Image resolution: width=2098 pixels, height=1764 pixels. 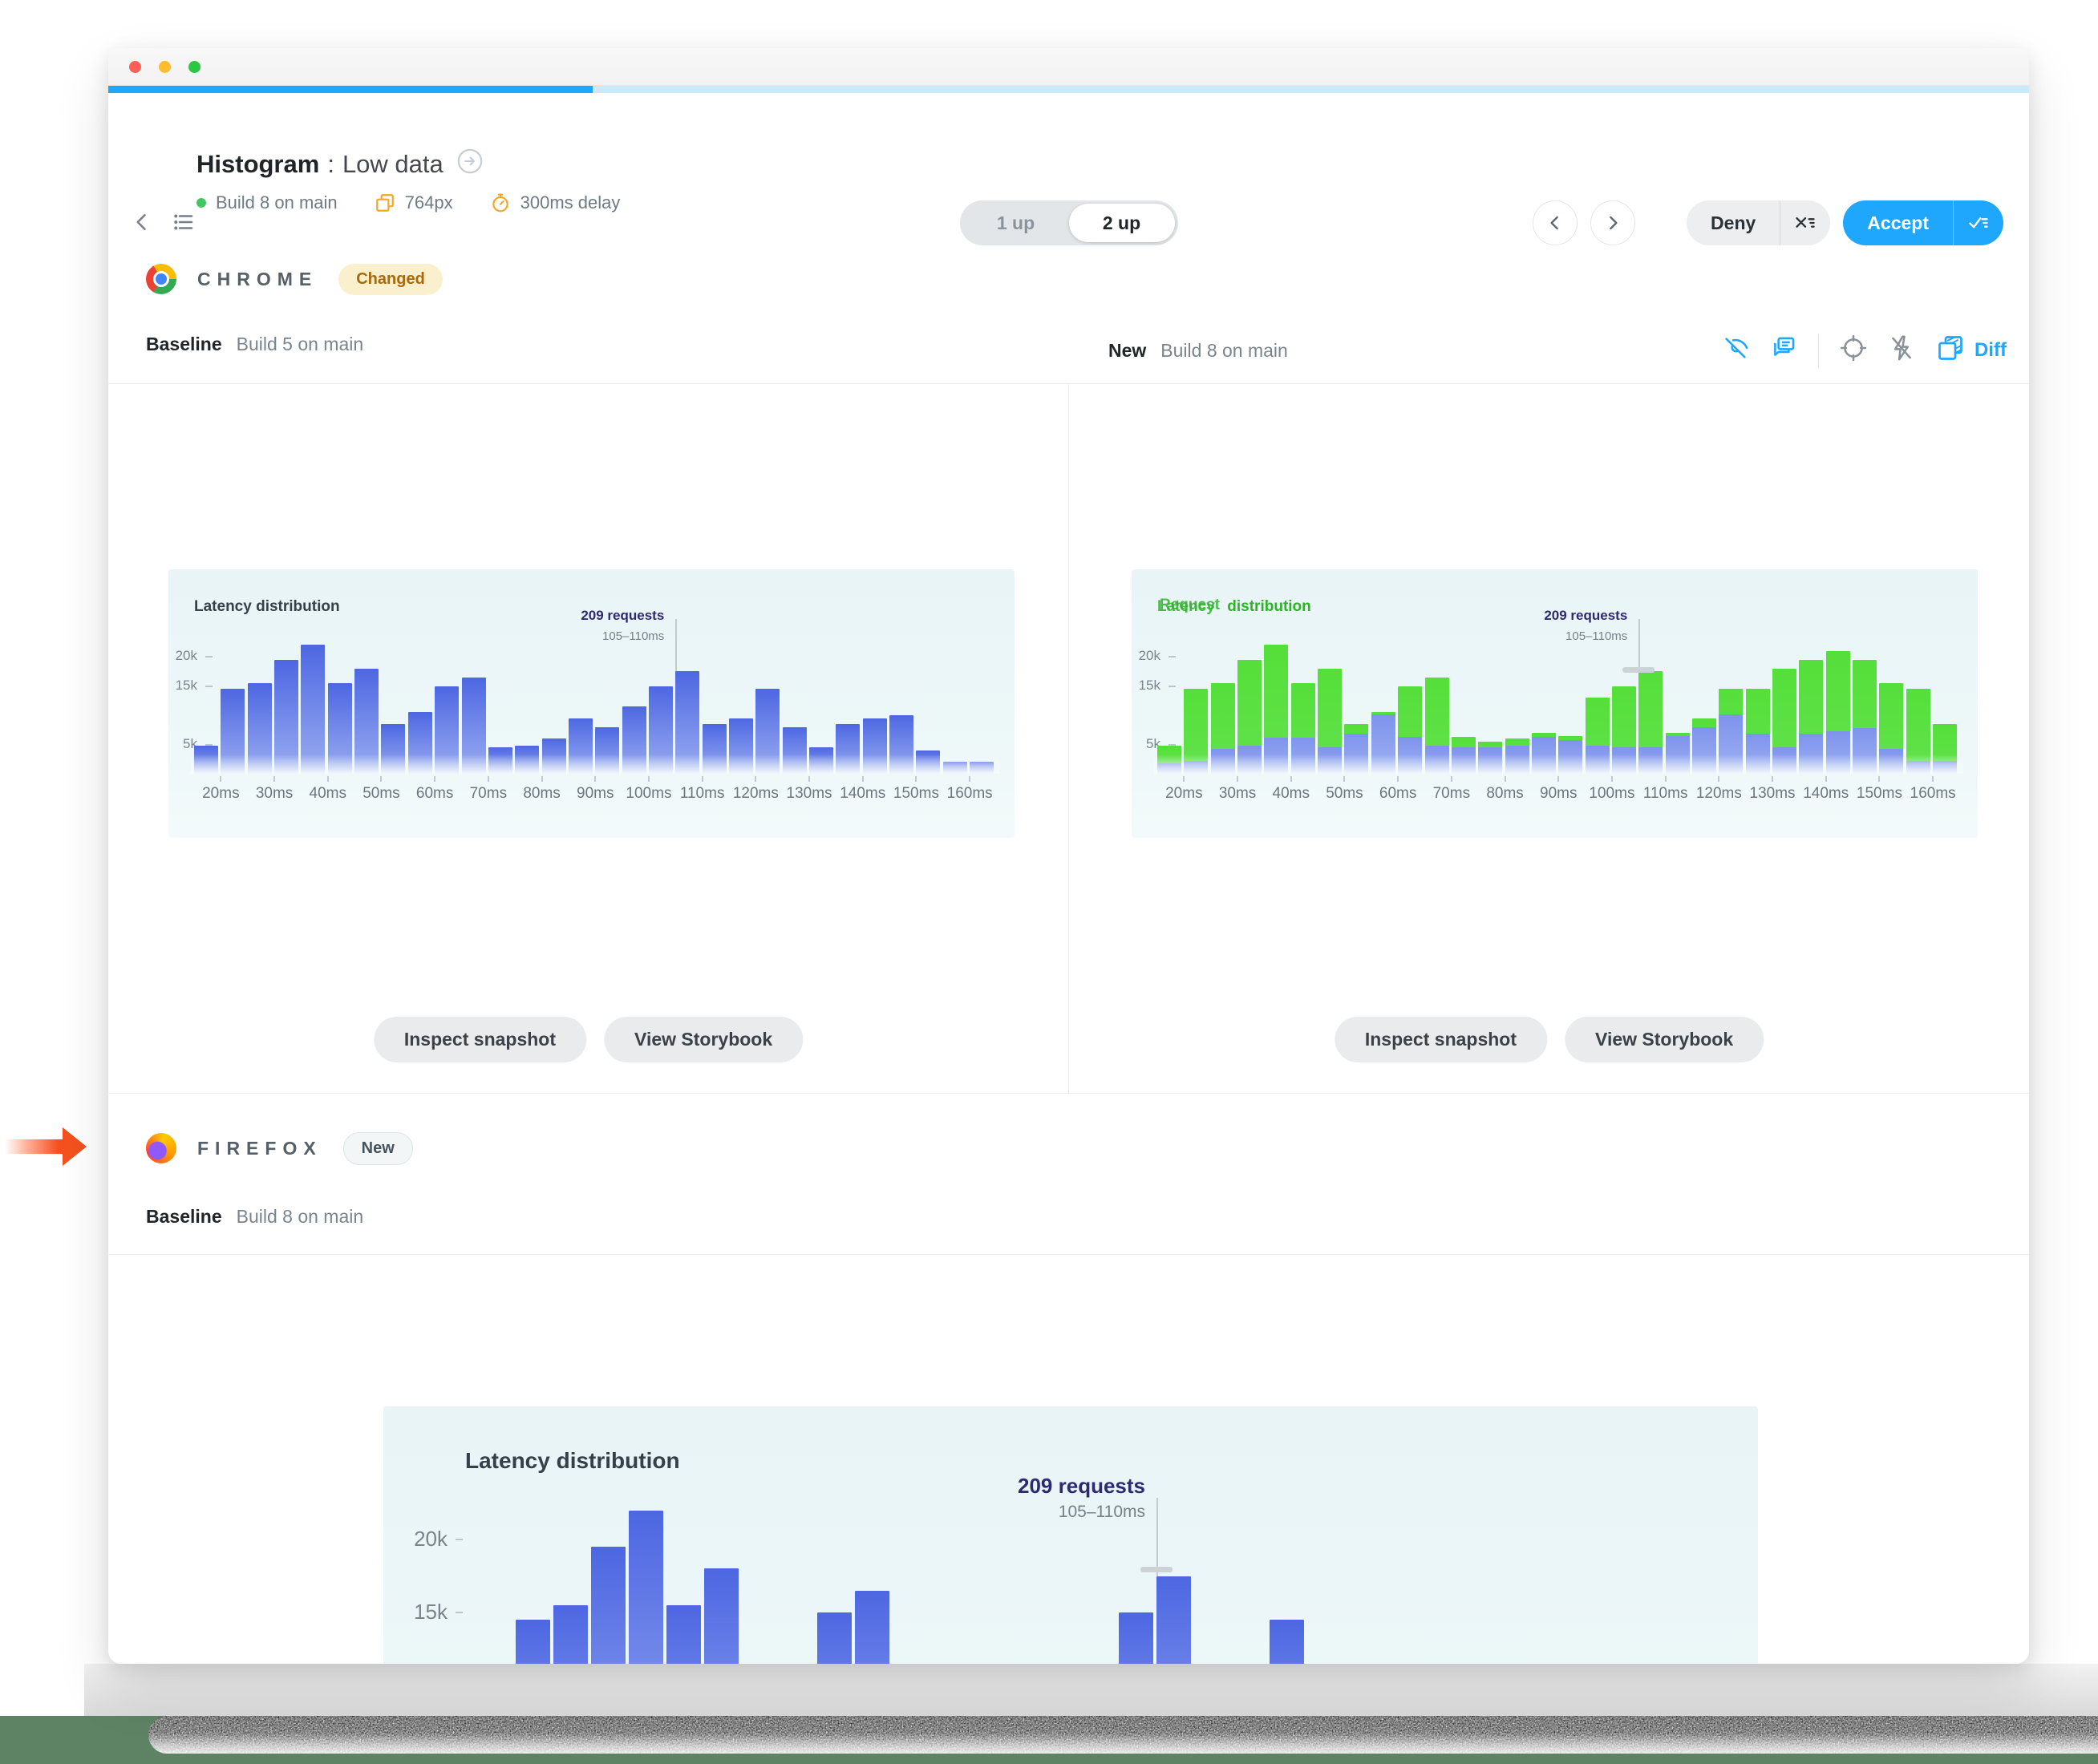 What do you see at coordinates (1310, 89) in the screenshot?
I see `progress-remaining` at bounding box center [1310, 89].